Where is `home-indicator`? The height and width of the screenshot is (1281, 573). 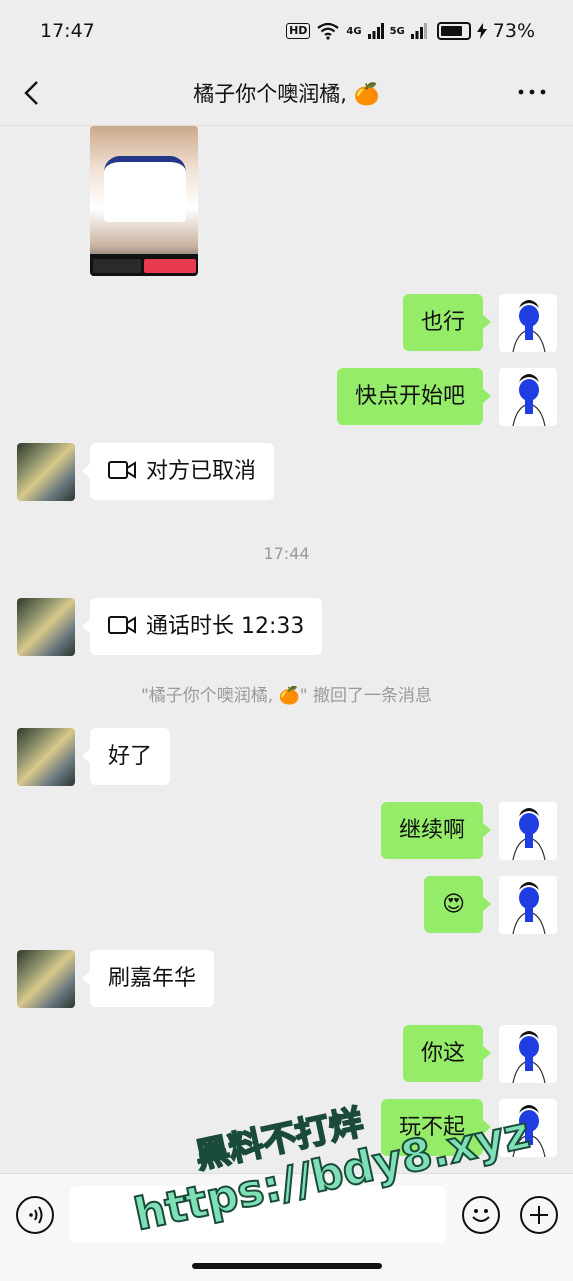
home-indicator is located at coordinates (287, 1266).